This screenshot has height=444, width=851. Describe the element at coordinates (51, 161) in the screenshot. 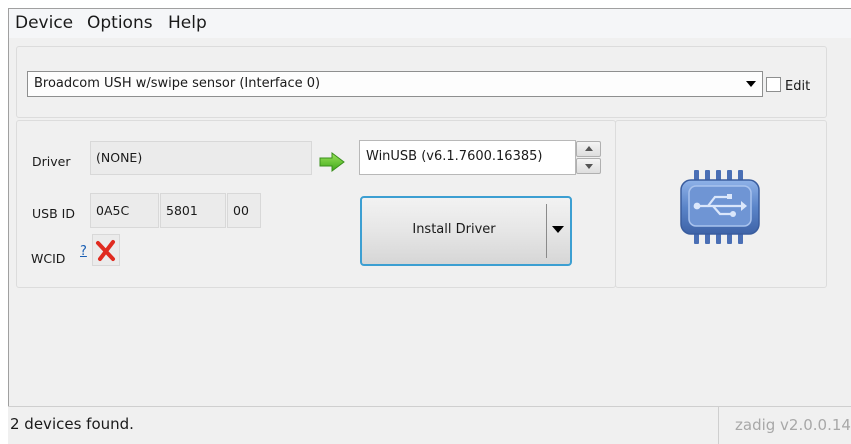

I see `driver-label: Driver` at that location.